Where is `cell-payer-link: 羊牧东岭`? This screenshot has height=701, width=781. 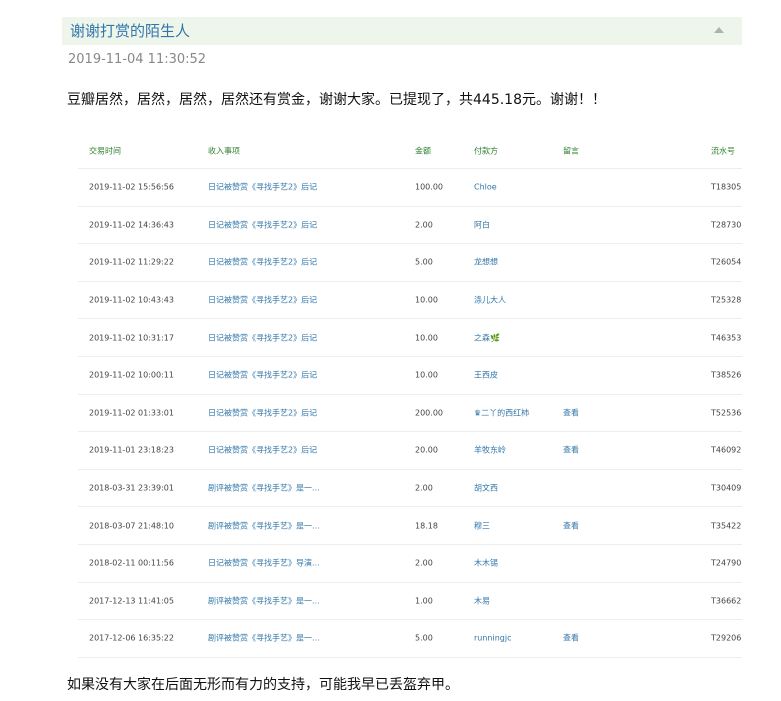 cell-payer-link: 羊牧东岭 is located at coordinates (490, 450).